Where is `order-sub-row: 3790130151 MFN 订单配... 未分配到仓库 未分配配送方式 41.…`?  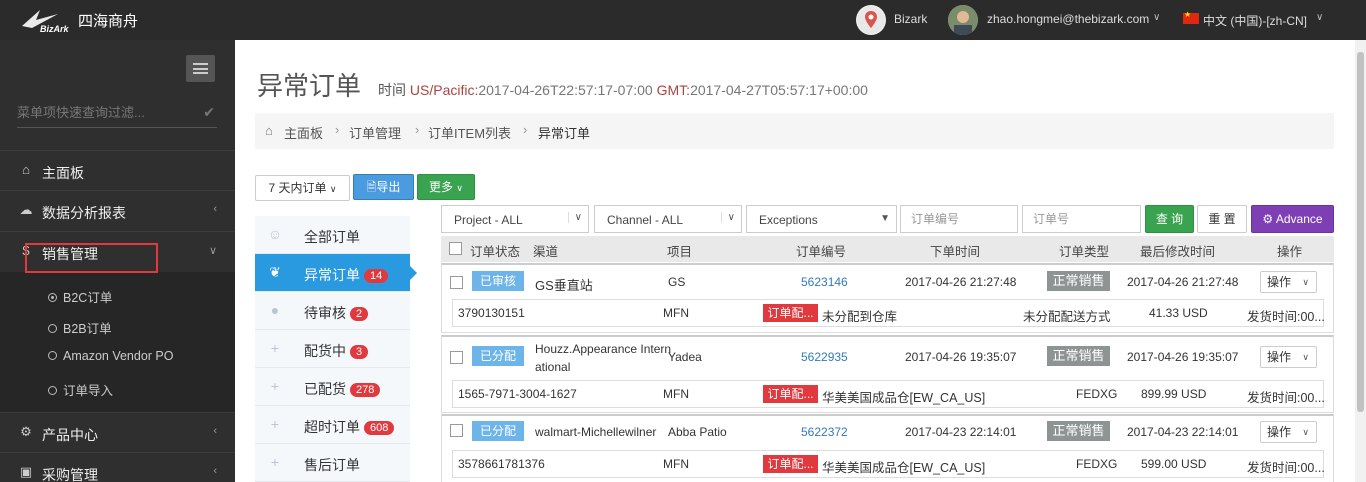 order-sub-row: 3790130151 MFN 订单配... 未分配到仓库 未分配配送方式 41.… is located at coordinates (888, 313).